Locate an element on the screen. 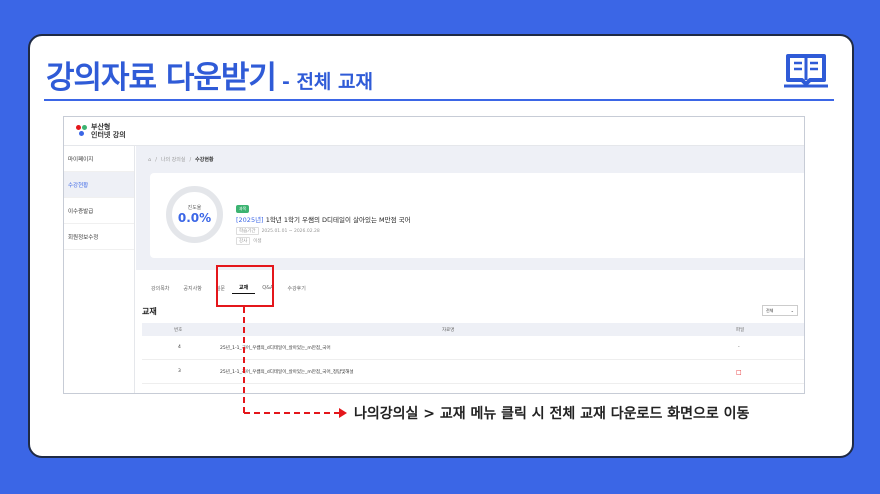  course-period: 학습기간 2025.01.01 ~ 2026.02.28 is located at coordinates (278, 231).